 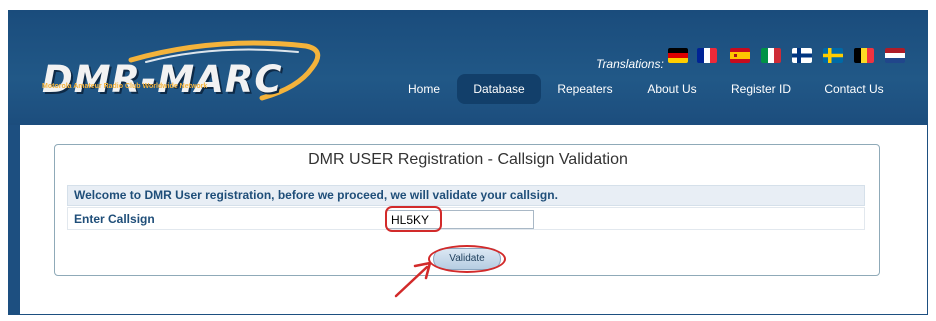 I want to click on callsign-row: Enter Callsign, so click(x=466, y=218).